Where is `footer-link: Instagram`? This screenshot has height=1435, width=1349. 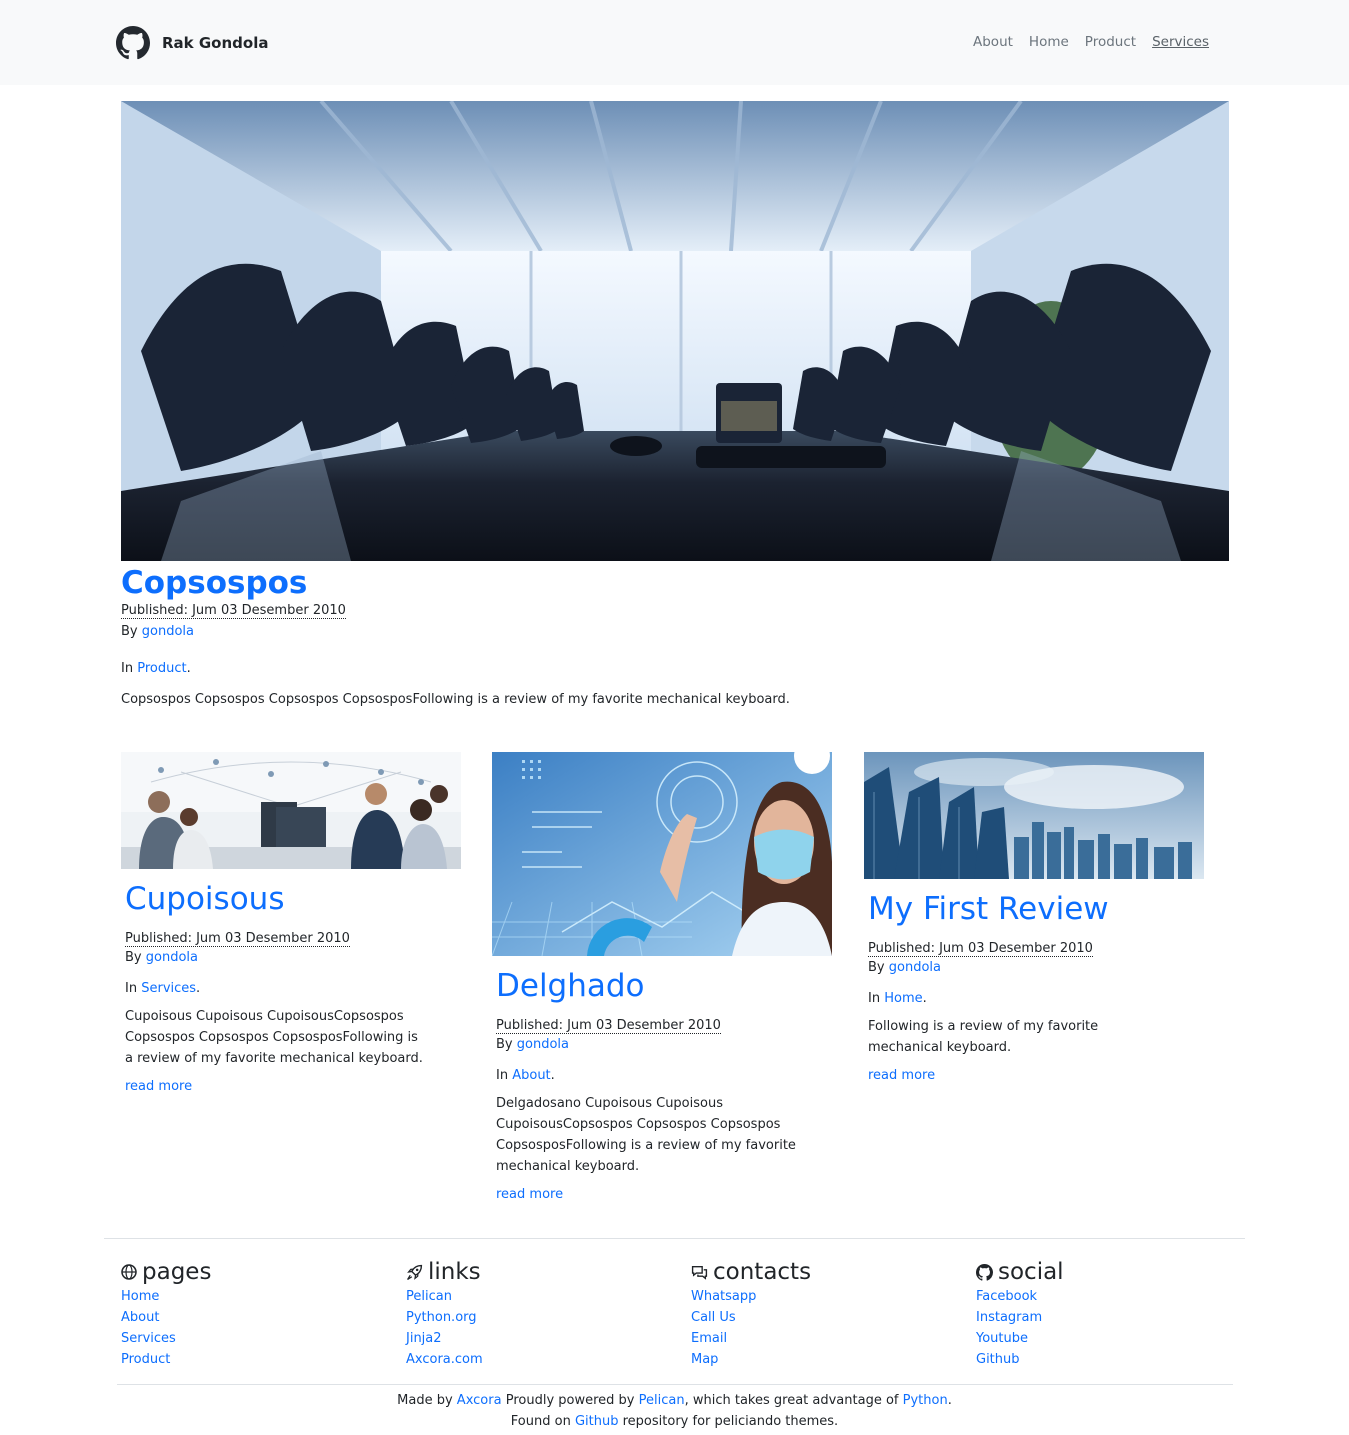 footer-link: Instagram is located at coordinates (1009, 1317).